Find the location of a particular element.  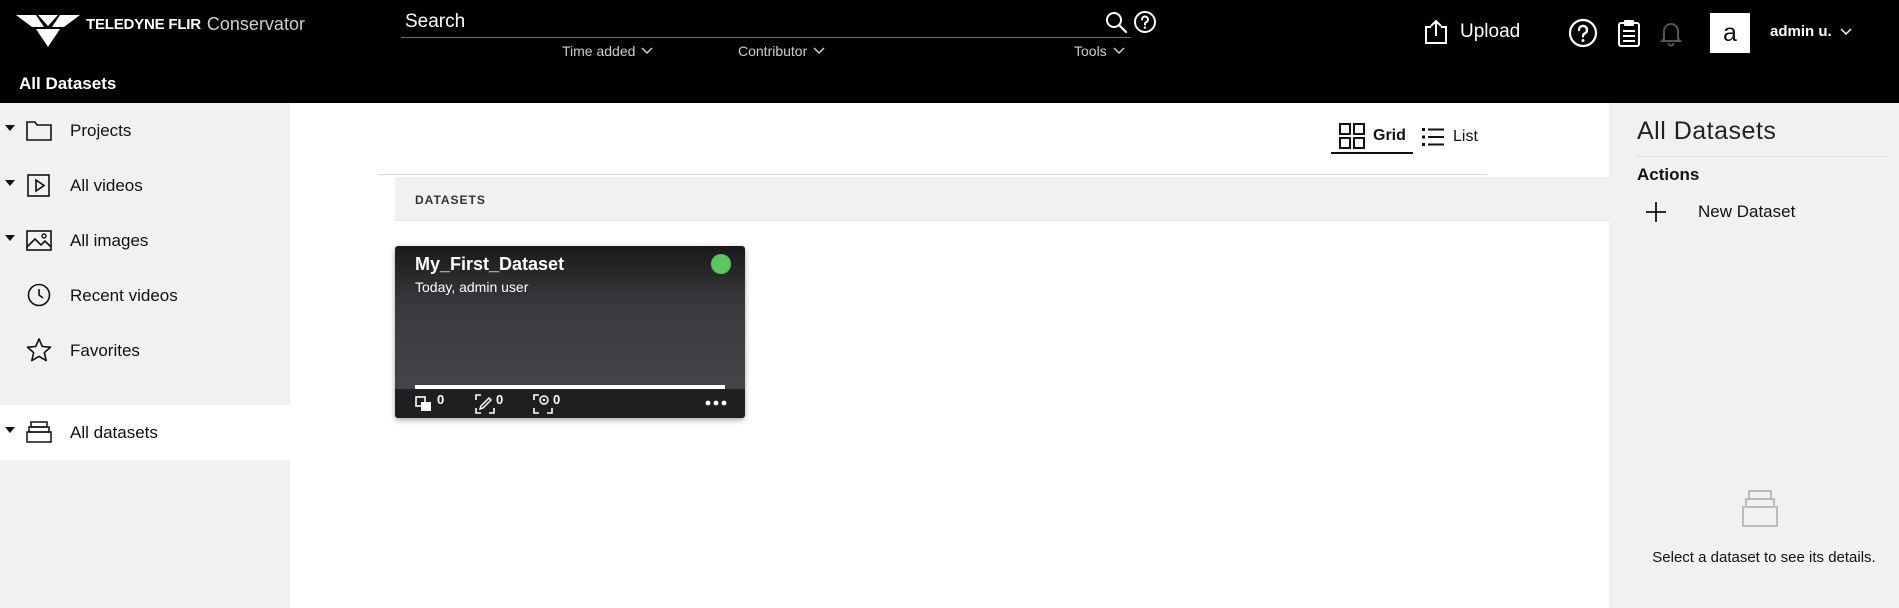

actions-heading: Actions is located at coordinates (1668, 174).